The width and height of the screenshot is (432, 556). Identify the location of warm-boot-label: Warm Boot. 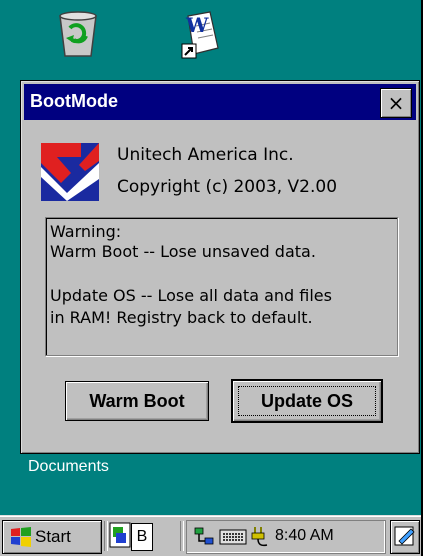
(137, 400).